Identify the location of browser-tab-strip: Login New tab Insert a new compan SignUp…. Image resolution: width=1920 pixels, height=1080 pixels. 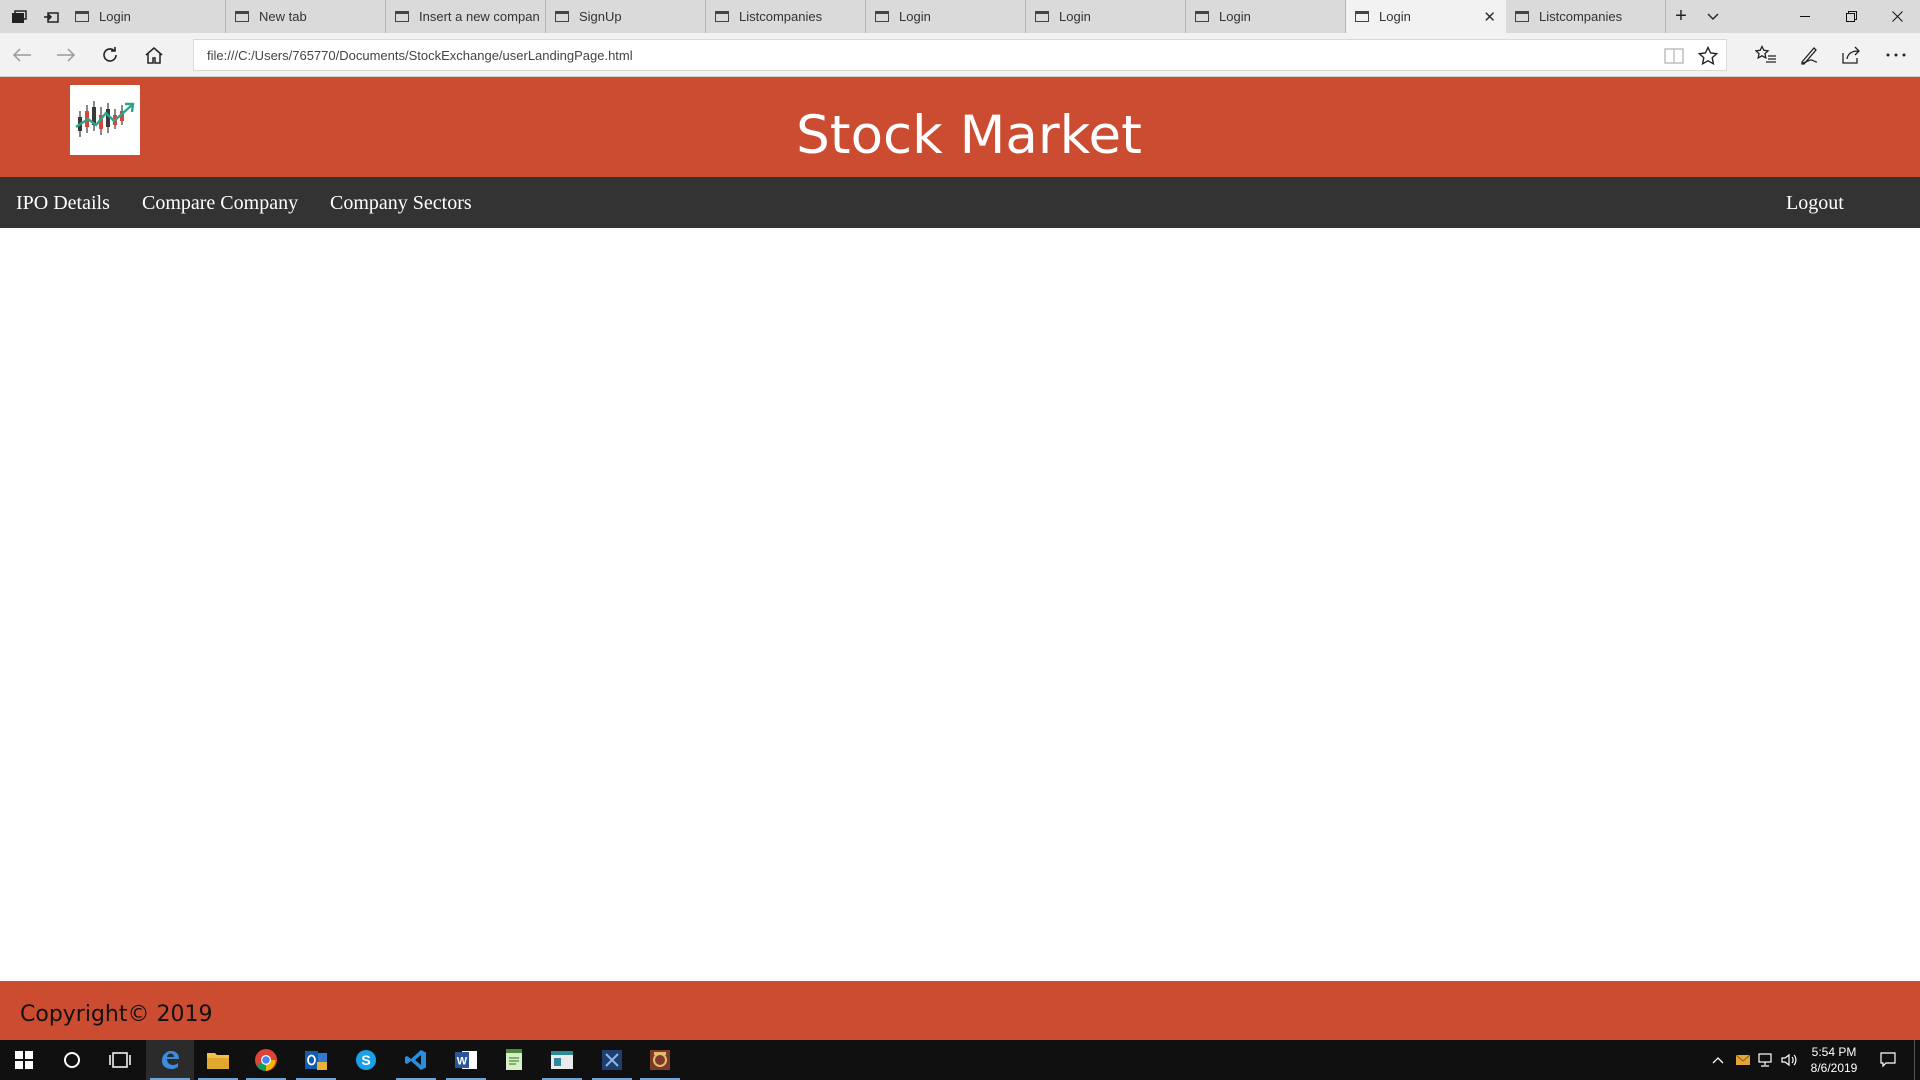
(960, 16).